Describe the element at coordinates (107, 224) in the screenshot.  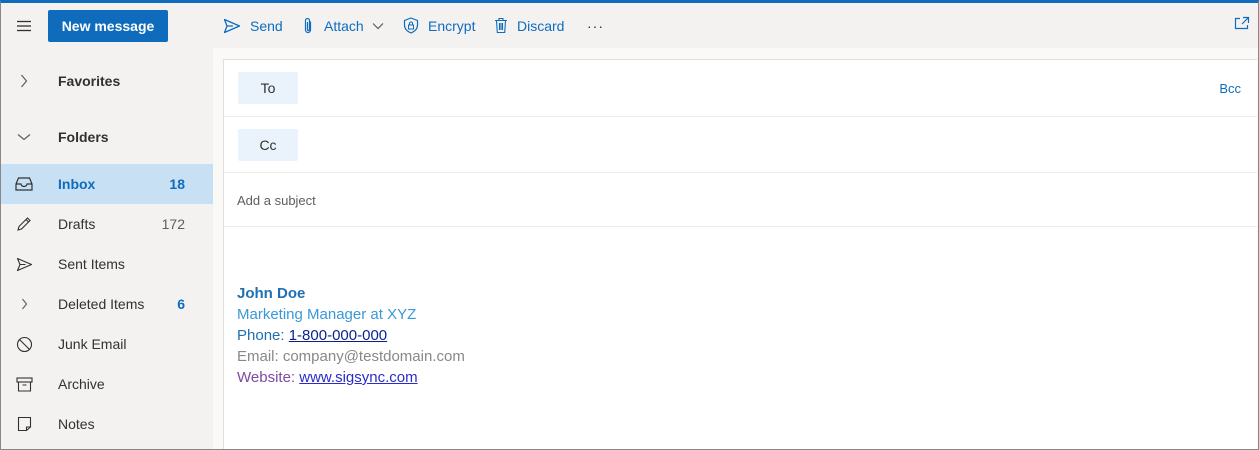
I see `sidebar-item-drafts: Drafts 172` at that location.